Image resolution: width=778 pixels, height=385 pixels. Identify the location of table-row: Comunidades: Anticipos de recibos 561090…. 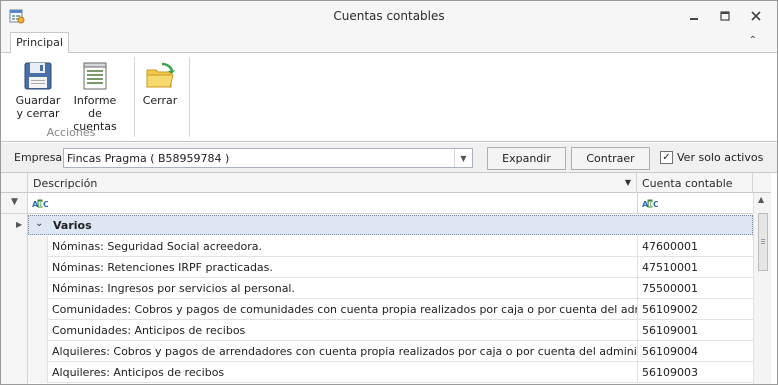
(390, 330).